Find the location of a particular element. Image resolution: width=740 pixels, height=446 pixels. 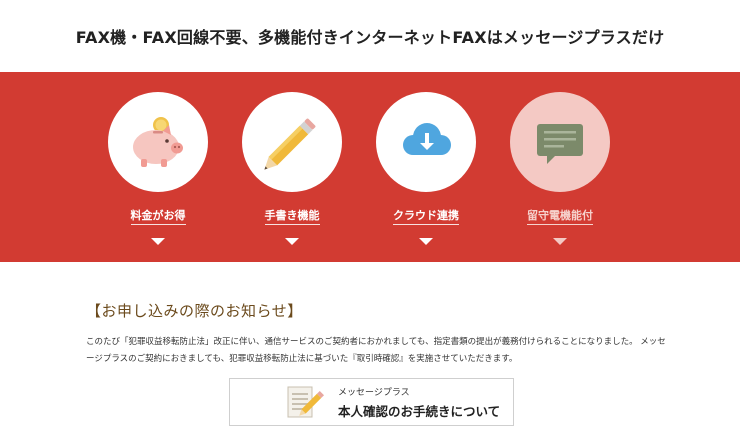

feature-cloud-label: クラウド連携 is located at coordinates (426, 216).